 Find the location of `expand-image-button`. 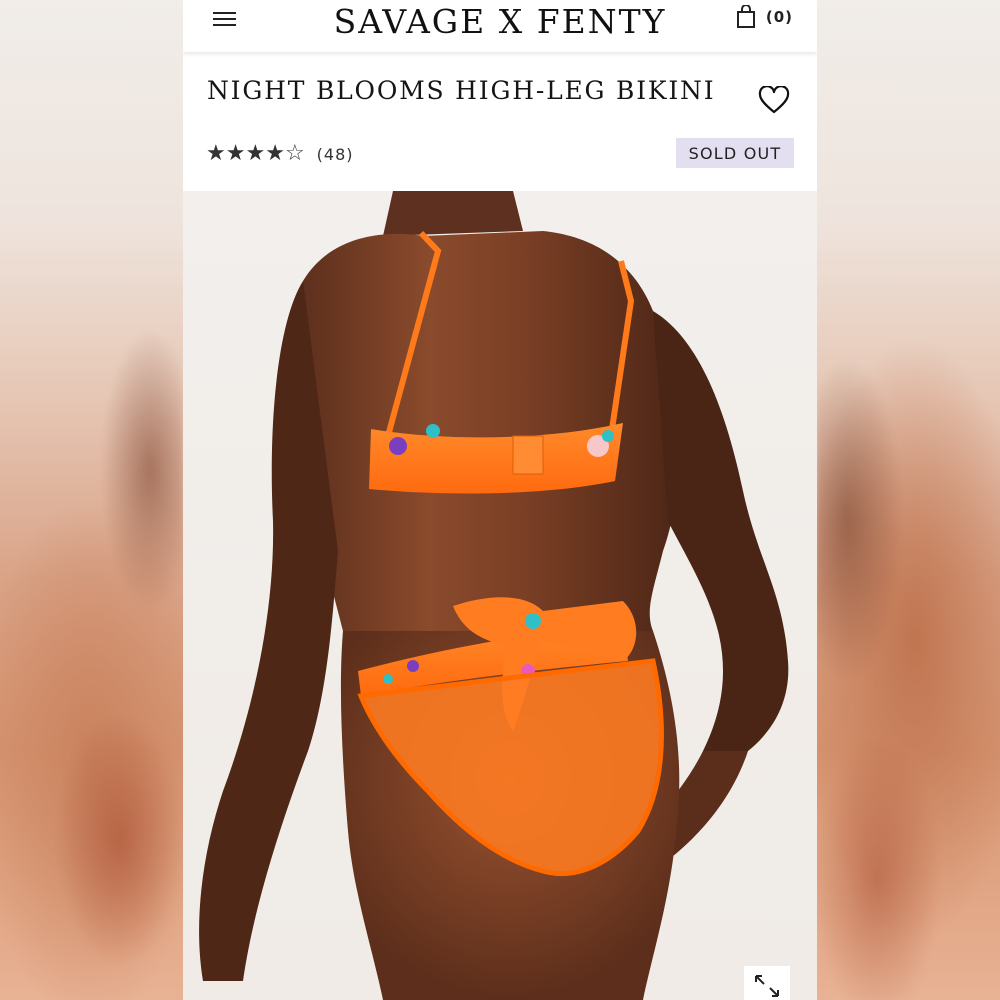

expand-image-button is located at coordinates (767, 983).